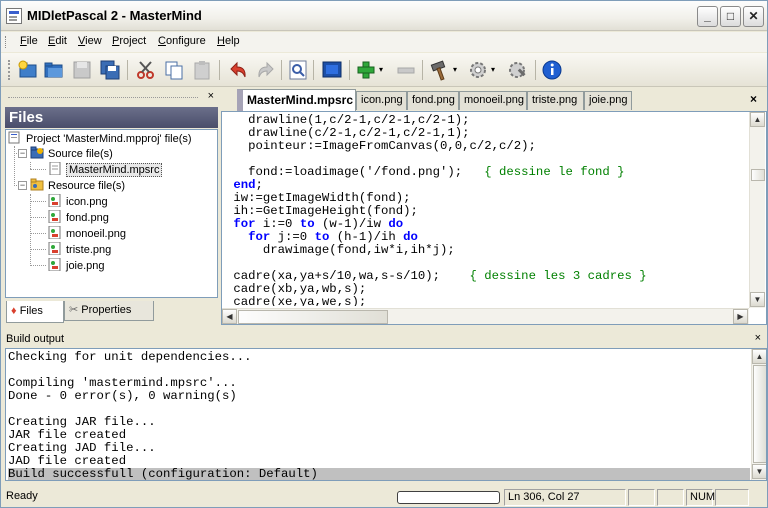 This screenshot has width=768, height=508. What do you see at coordinates (340, 250) in the screenshot?
I see `code-line: drawimage(fond,iw*i,ih*j);` at bounding box center [340, 250].